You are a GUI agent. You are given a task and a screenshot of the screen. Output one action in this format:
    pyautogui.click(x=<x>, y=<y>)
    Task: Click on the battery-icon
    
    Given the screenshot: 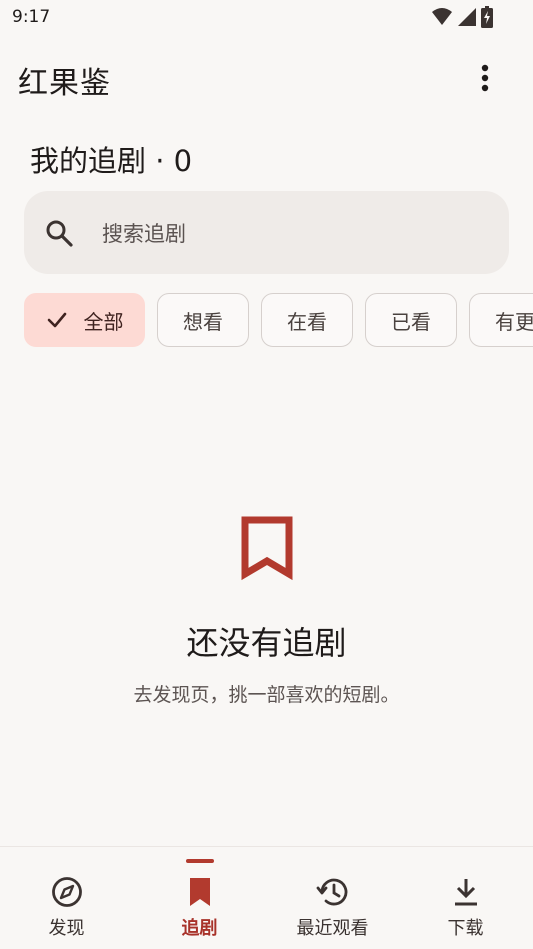 What is the action you would take?
    pyautogui.click(x=487, y=17)
    